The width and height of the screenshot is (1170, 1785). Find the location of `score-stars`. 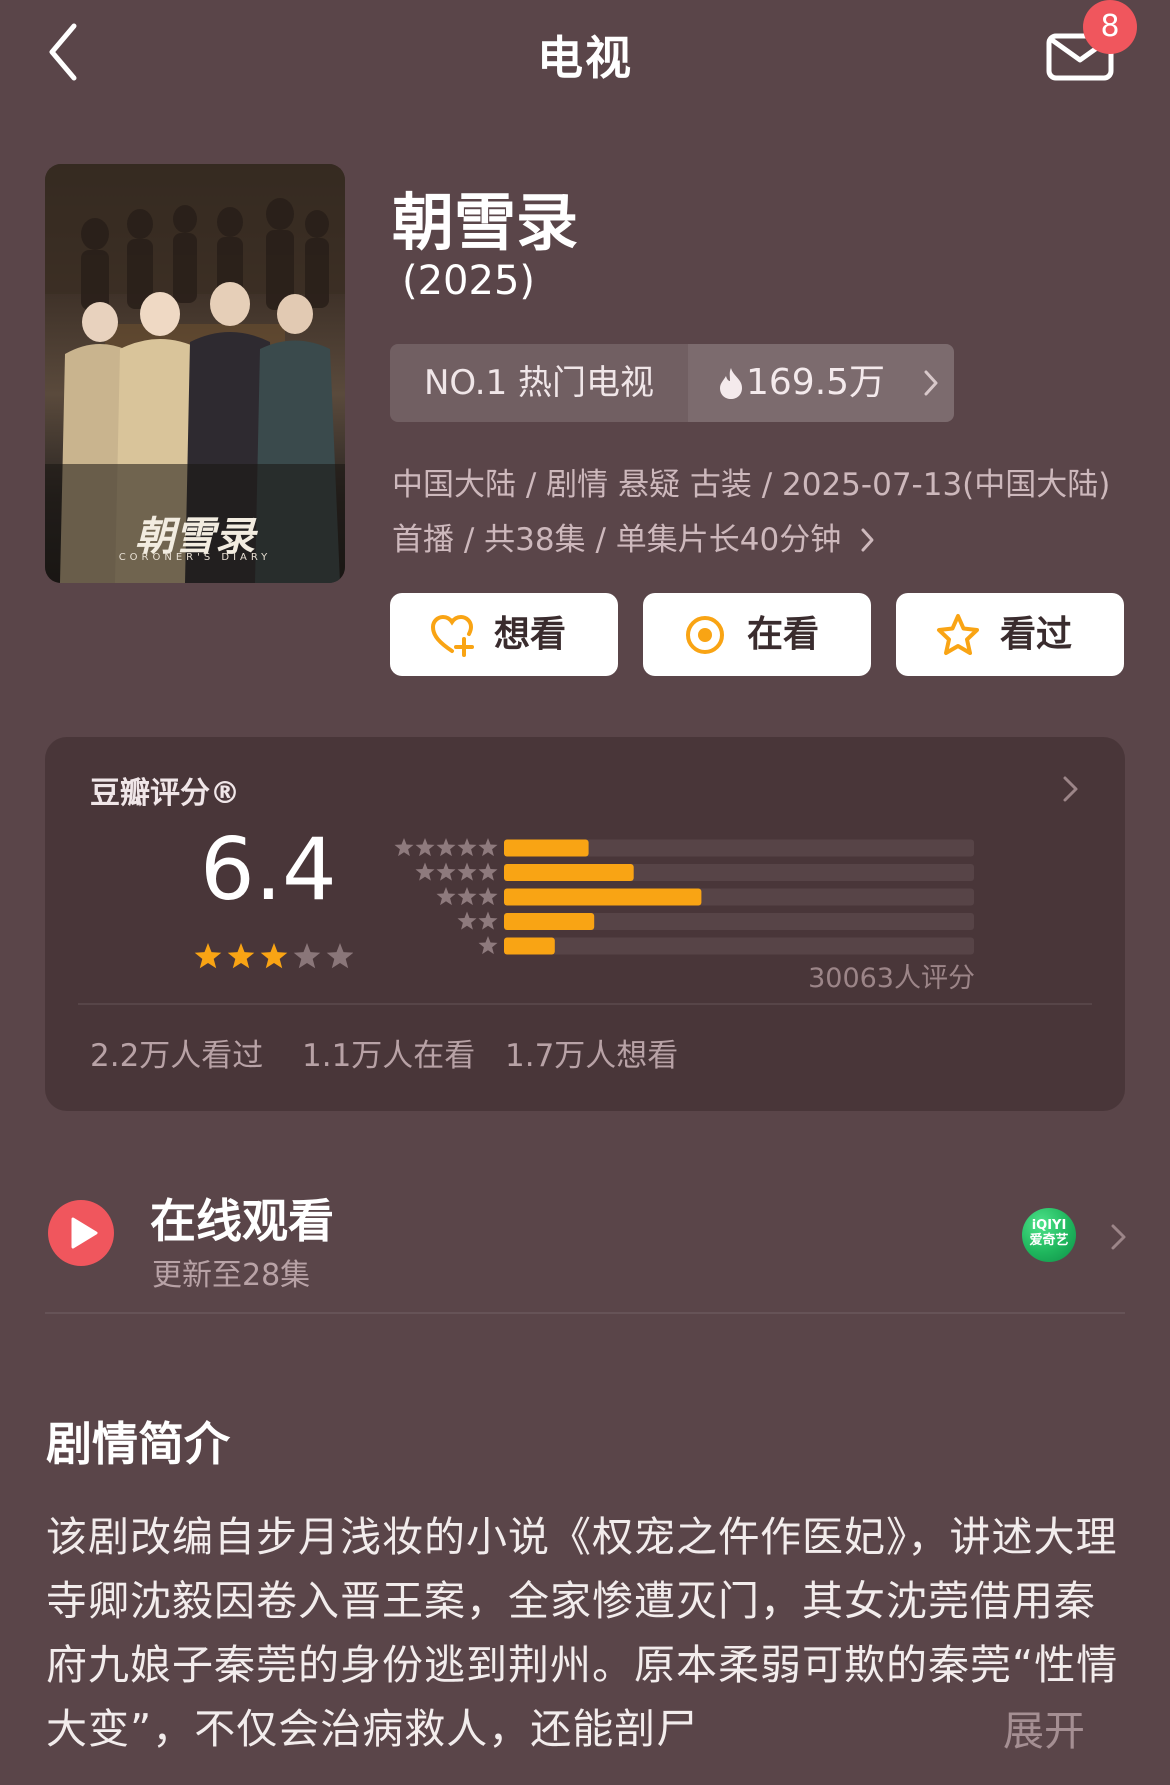

score-stars is located at coordinates (273, 956).